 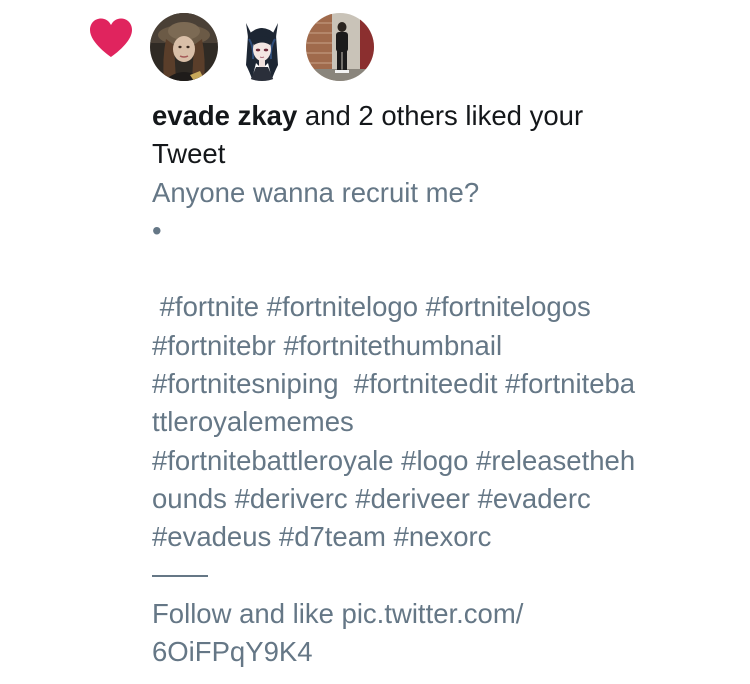 What do you see at coordinates (262, 47) in the screenshot?
I see `avatar-cat-ear-anime` at bounding box center [262, 47].